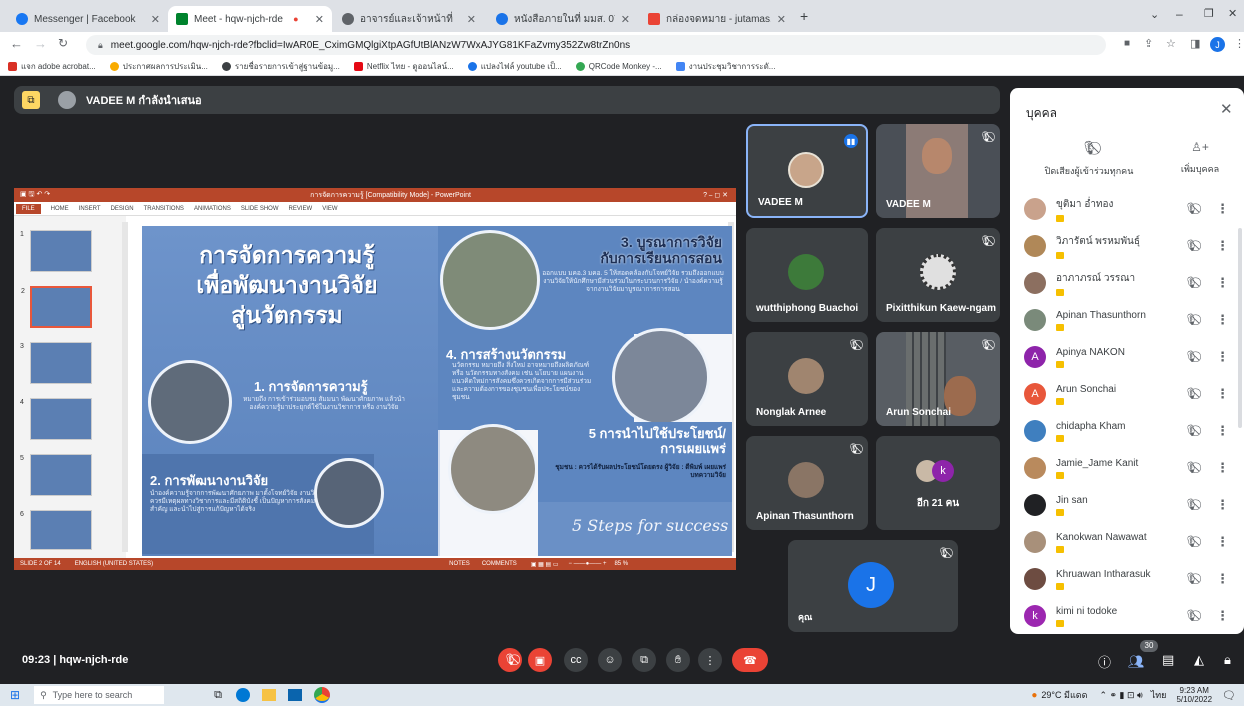 The height and width of the screenshot is (706, 1244). What do you see at coordinates (1148, 43) in the screenshot?
I see `share-icon: ⇪` at bounding box center [1148, 43].